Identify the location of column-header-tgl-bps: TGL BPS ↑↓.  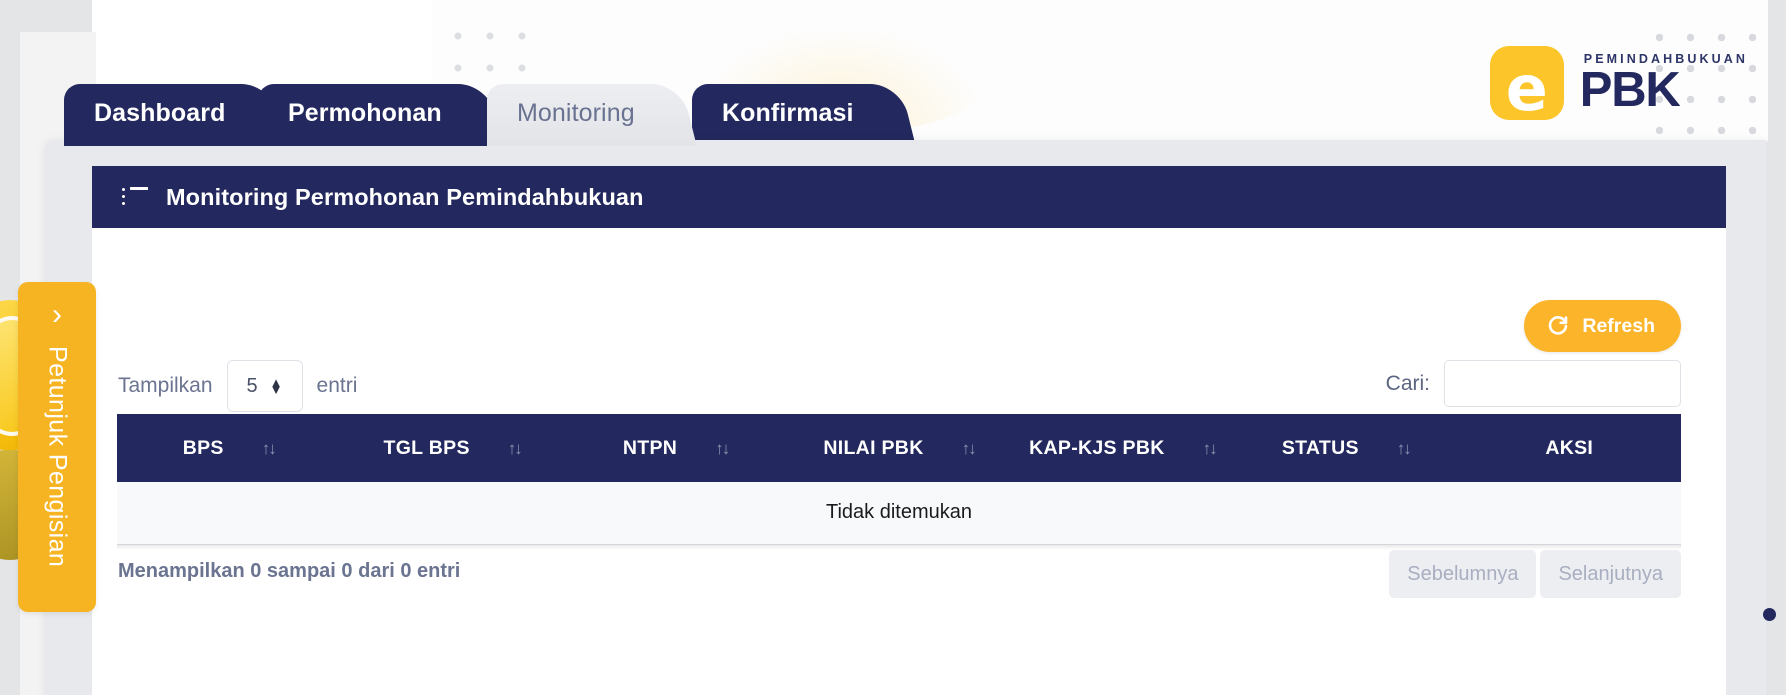
(452, 448).